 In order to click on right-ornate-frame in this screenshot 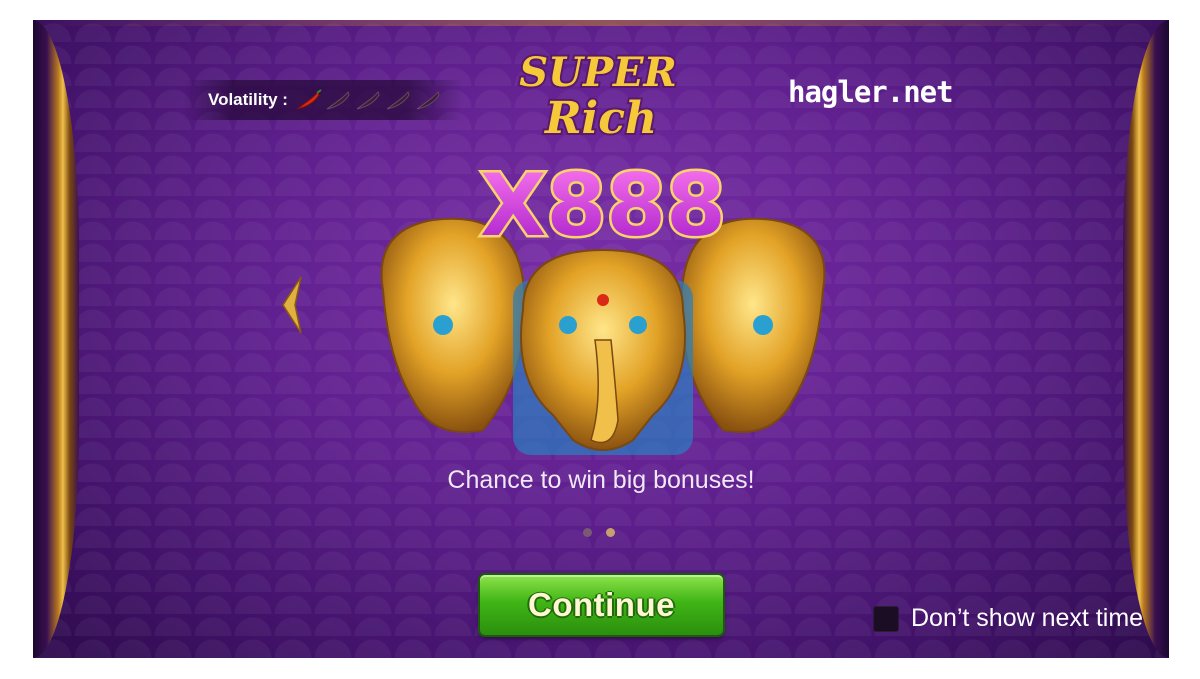, I will do `click(1146, 339)`.